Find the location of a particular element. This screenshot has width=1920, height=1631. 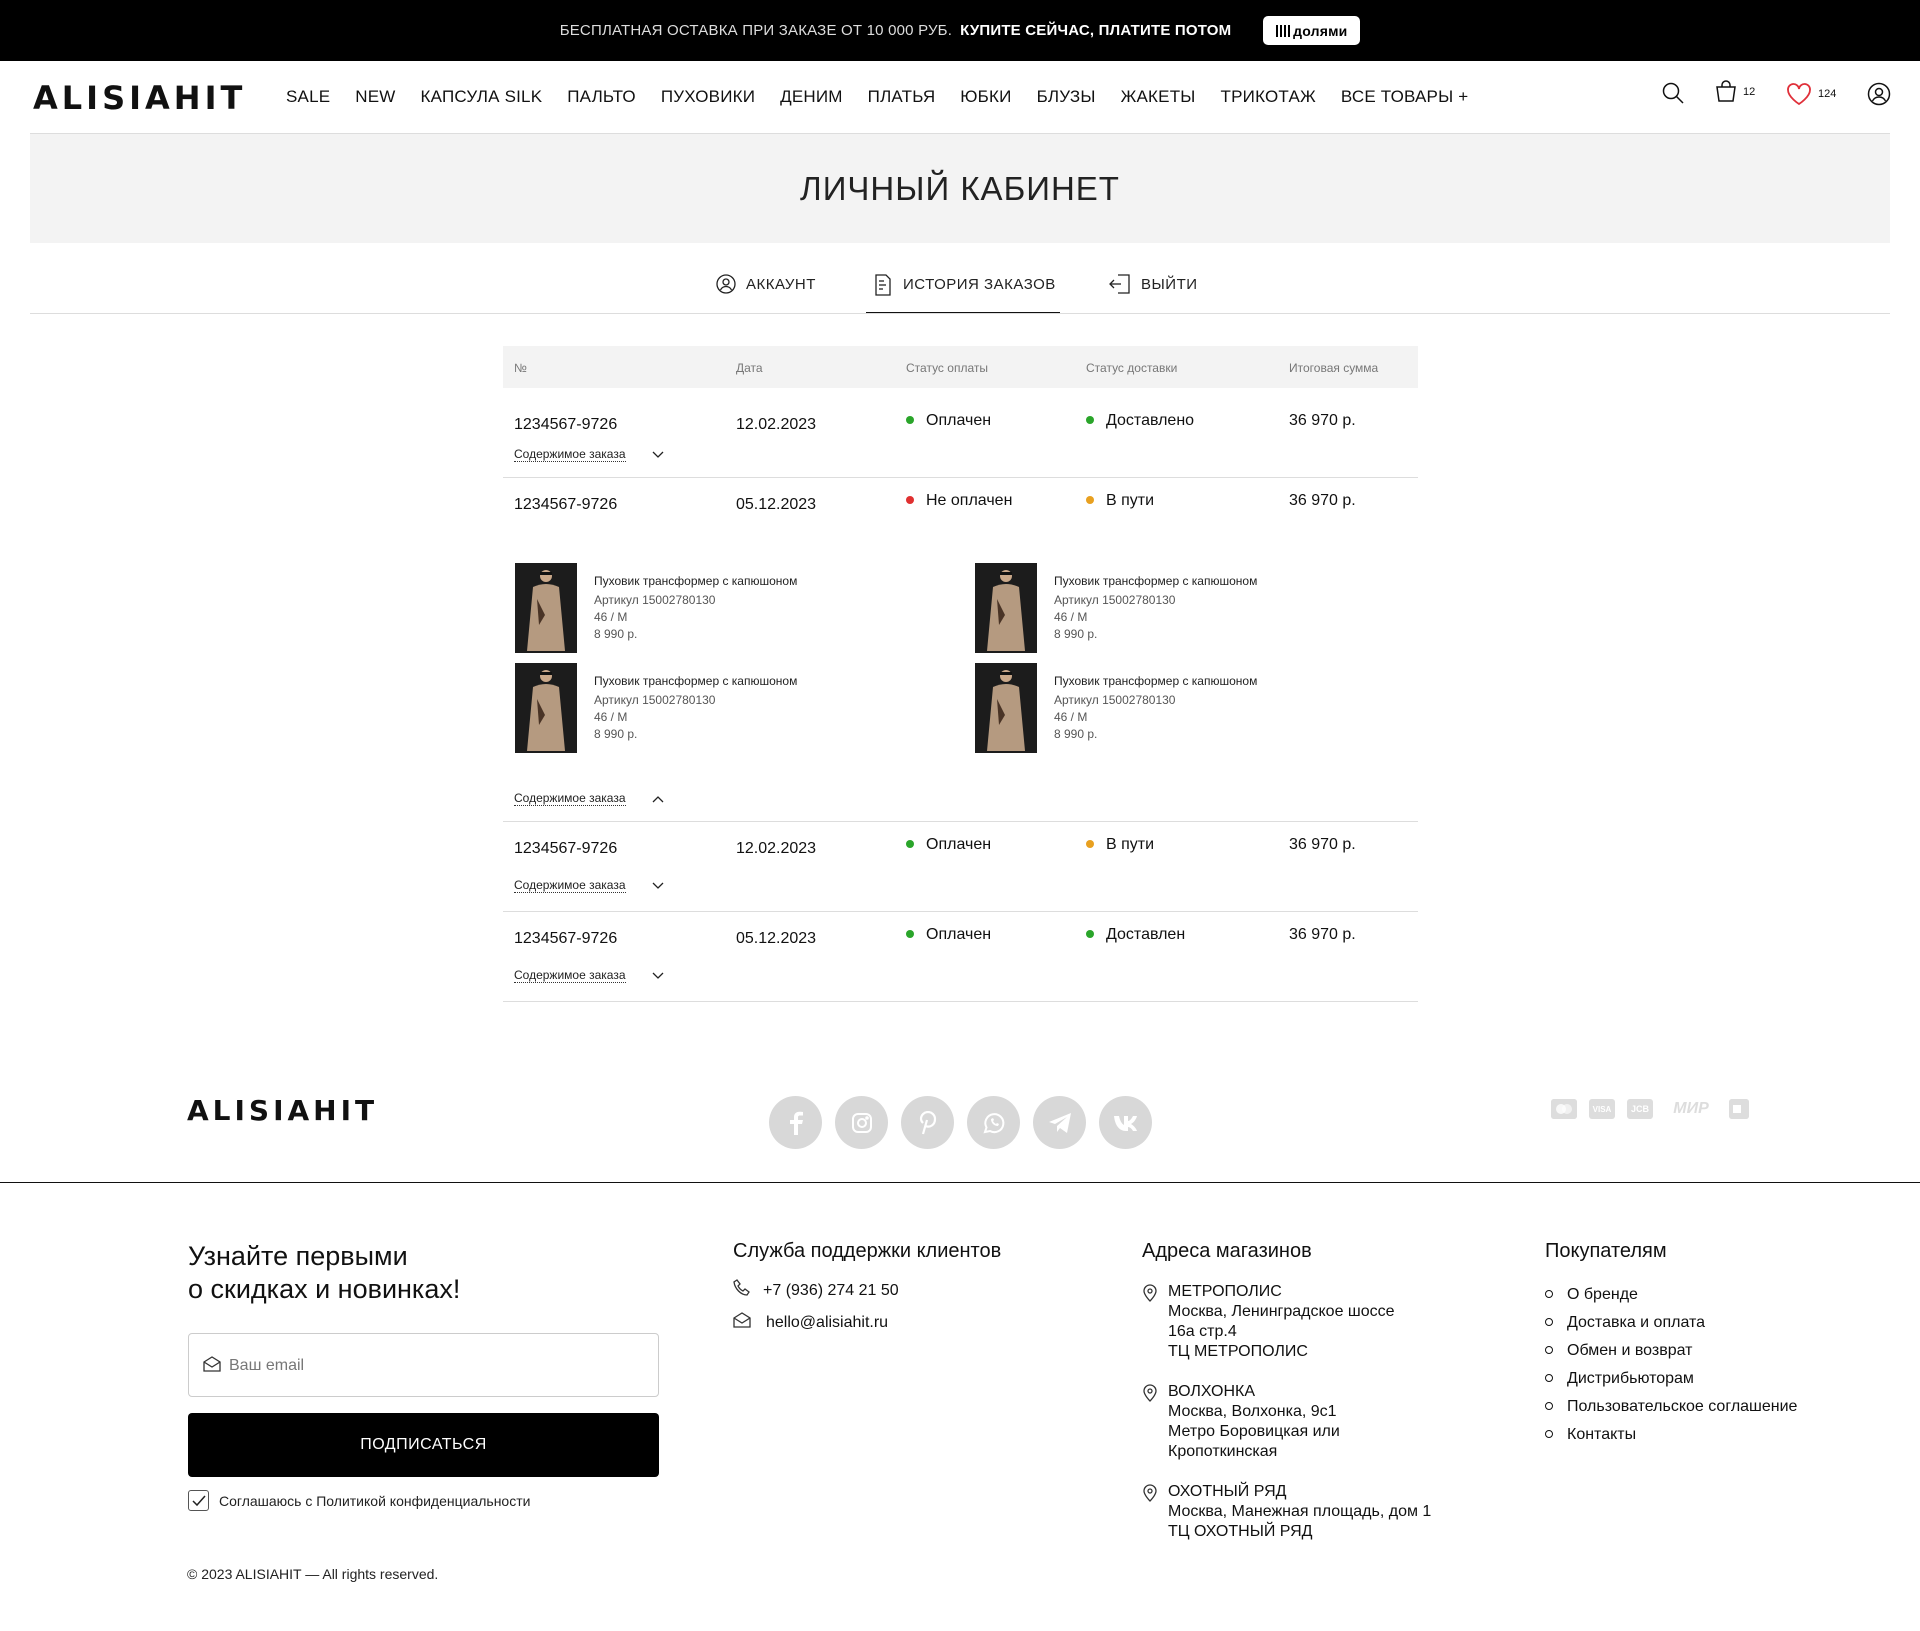

support-phone: +7 (936) 274 21 50 is located at coordinates (816, 1290).